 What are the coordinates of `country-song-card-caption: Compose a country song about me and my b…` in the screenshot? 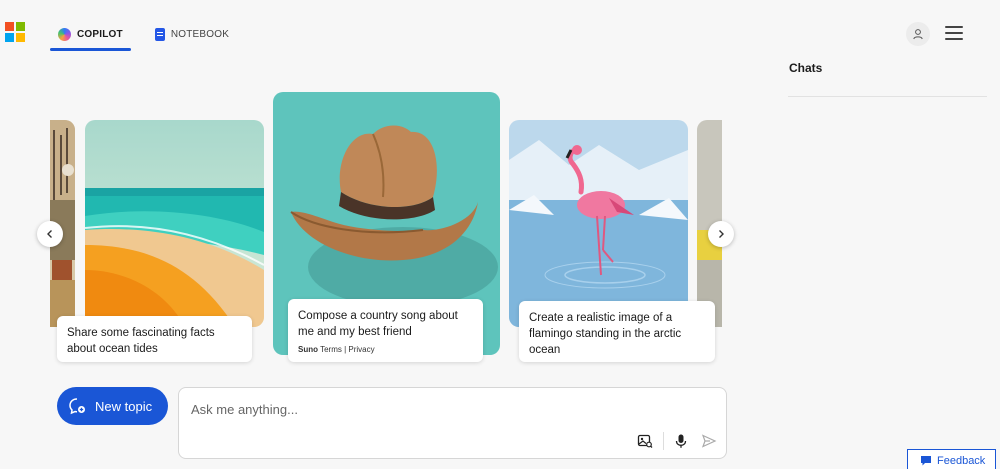 It's located at (385, 330).